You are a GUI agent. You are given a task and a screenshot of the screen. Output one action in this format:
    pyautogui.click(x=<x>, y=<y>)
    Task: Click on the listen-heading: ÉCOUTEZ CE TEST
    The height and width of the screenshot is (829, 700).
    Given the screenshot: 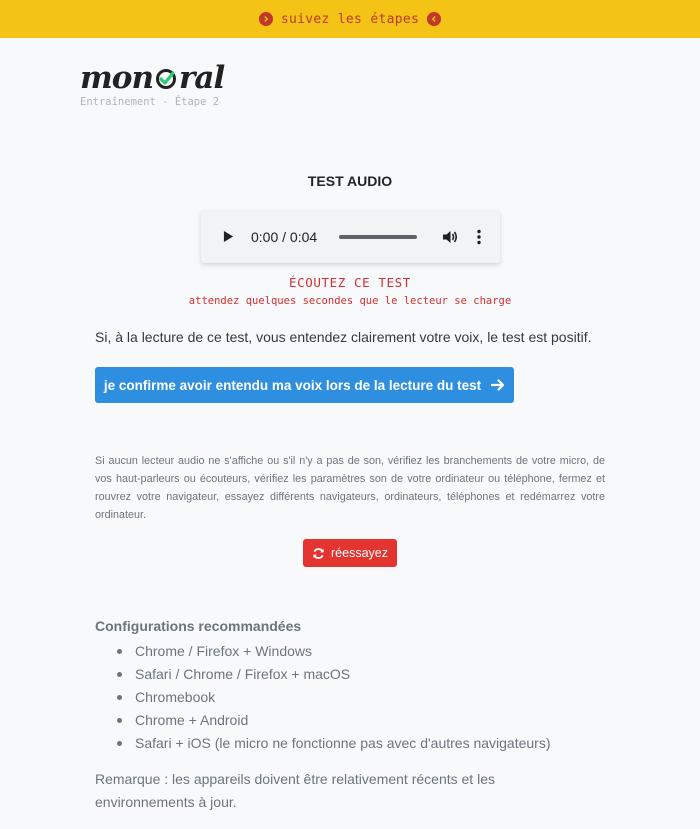 What is the action you would take?
    pyautogui.click(x=350, y=282)
    